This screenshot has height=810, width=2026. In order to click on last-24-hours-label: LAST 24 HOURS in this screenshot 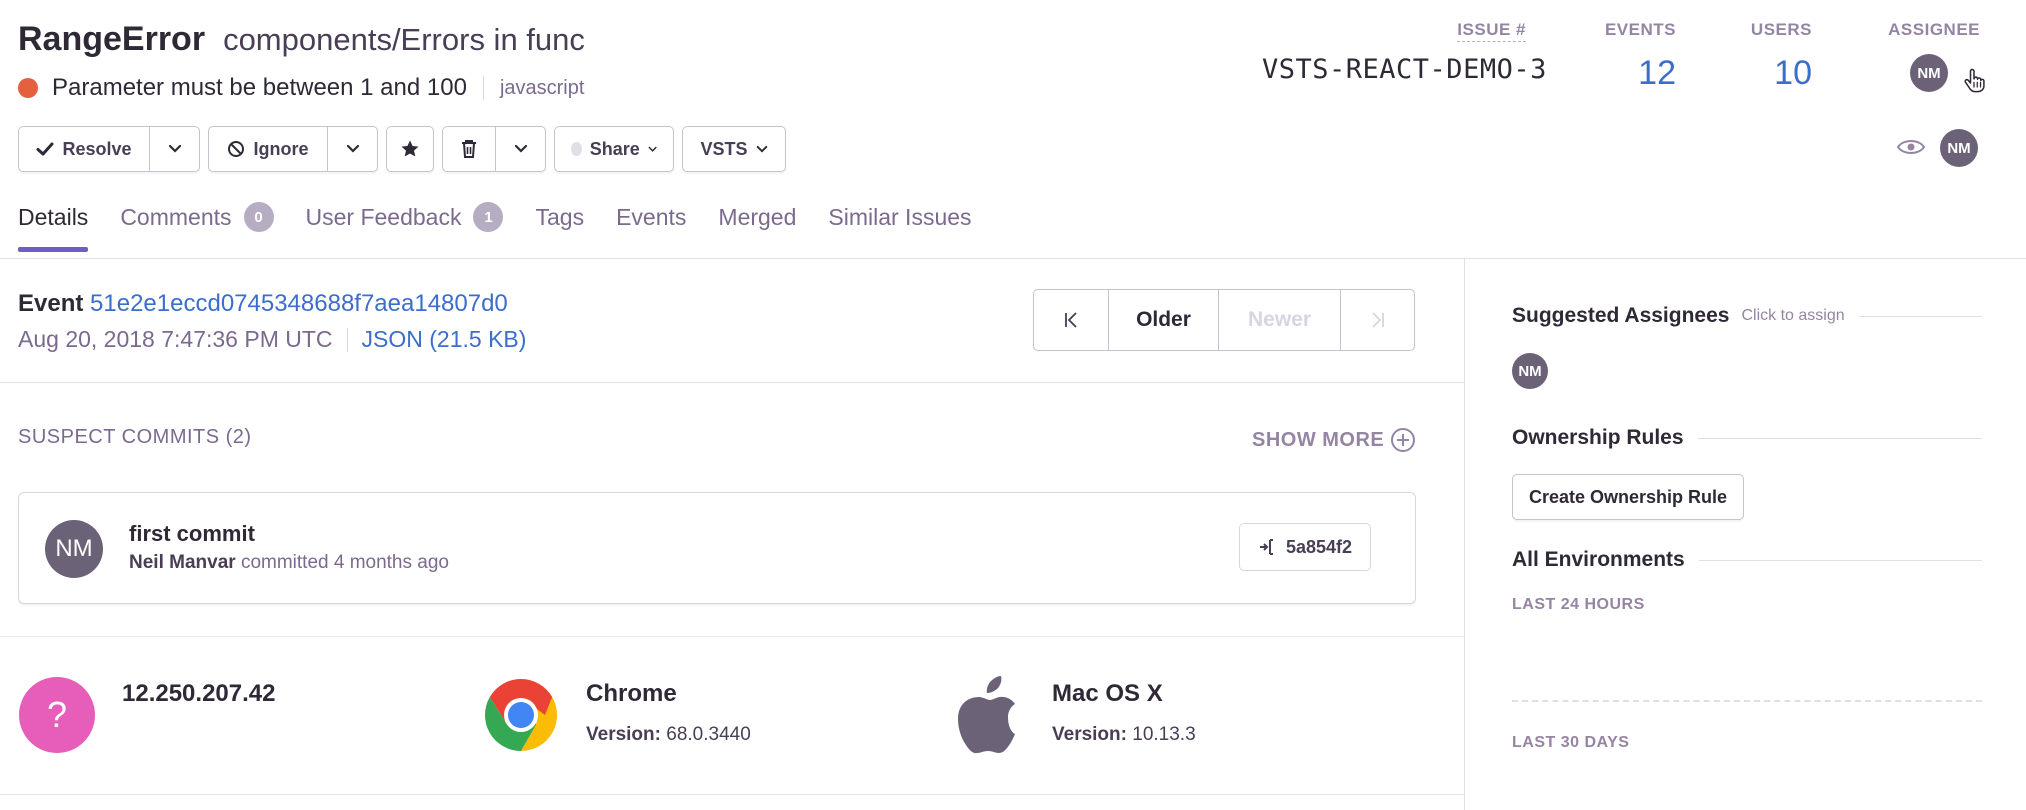, I will do `click(1578, 604)`.